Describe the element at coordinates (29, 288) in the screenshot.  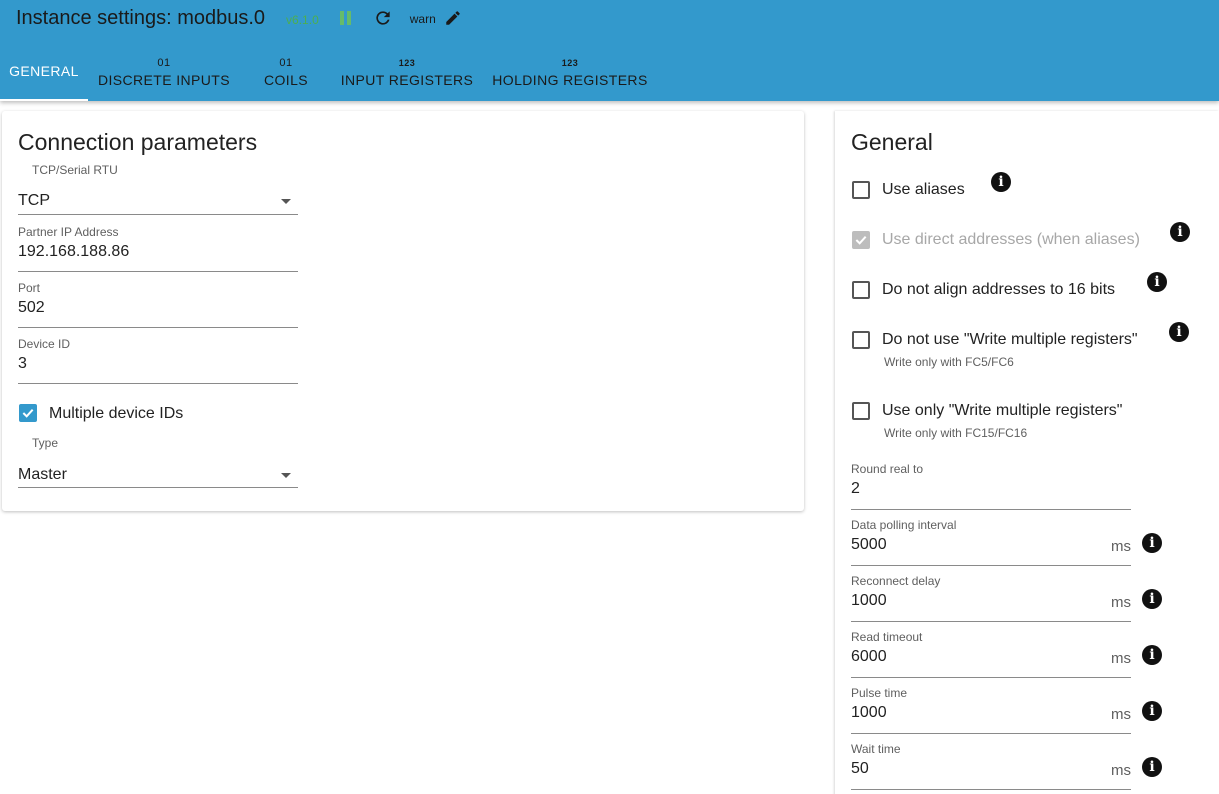
I see `field-label: Port` at that location.